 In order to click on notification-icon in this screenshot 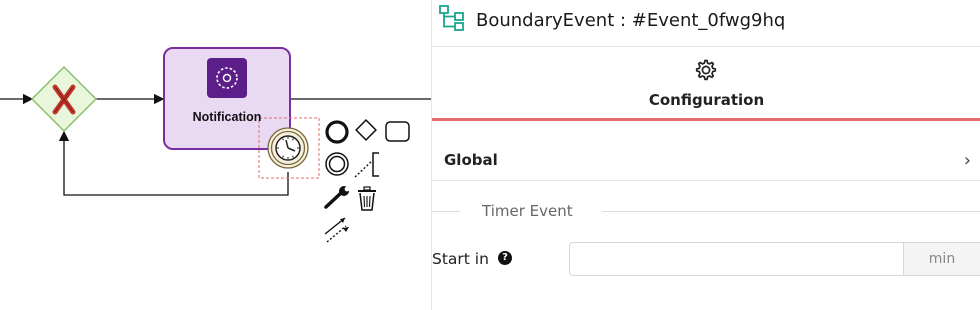, I will do `click(227, 78)`.